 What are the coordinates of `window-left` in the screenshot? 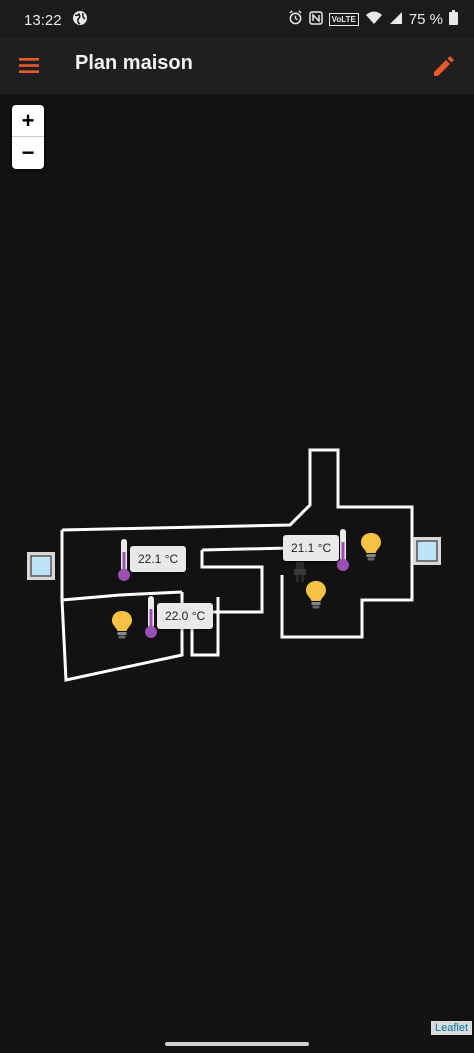 It's located at (41, 568).